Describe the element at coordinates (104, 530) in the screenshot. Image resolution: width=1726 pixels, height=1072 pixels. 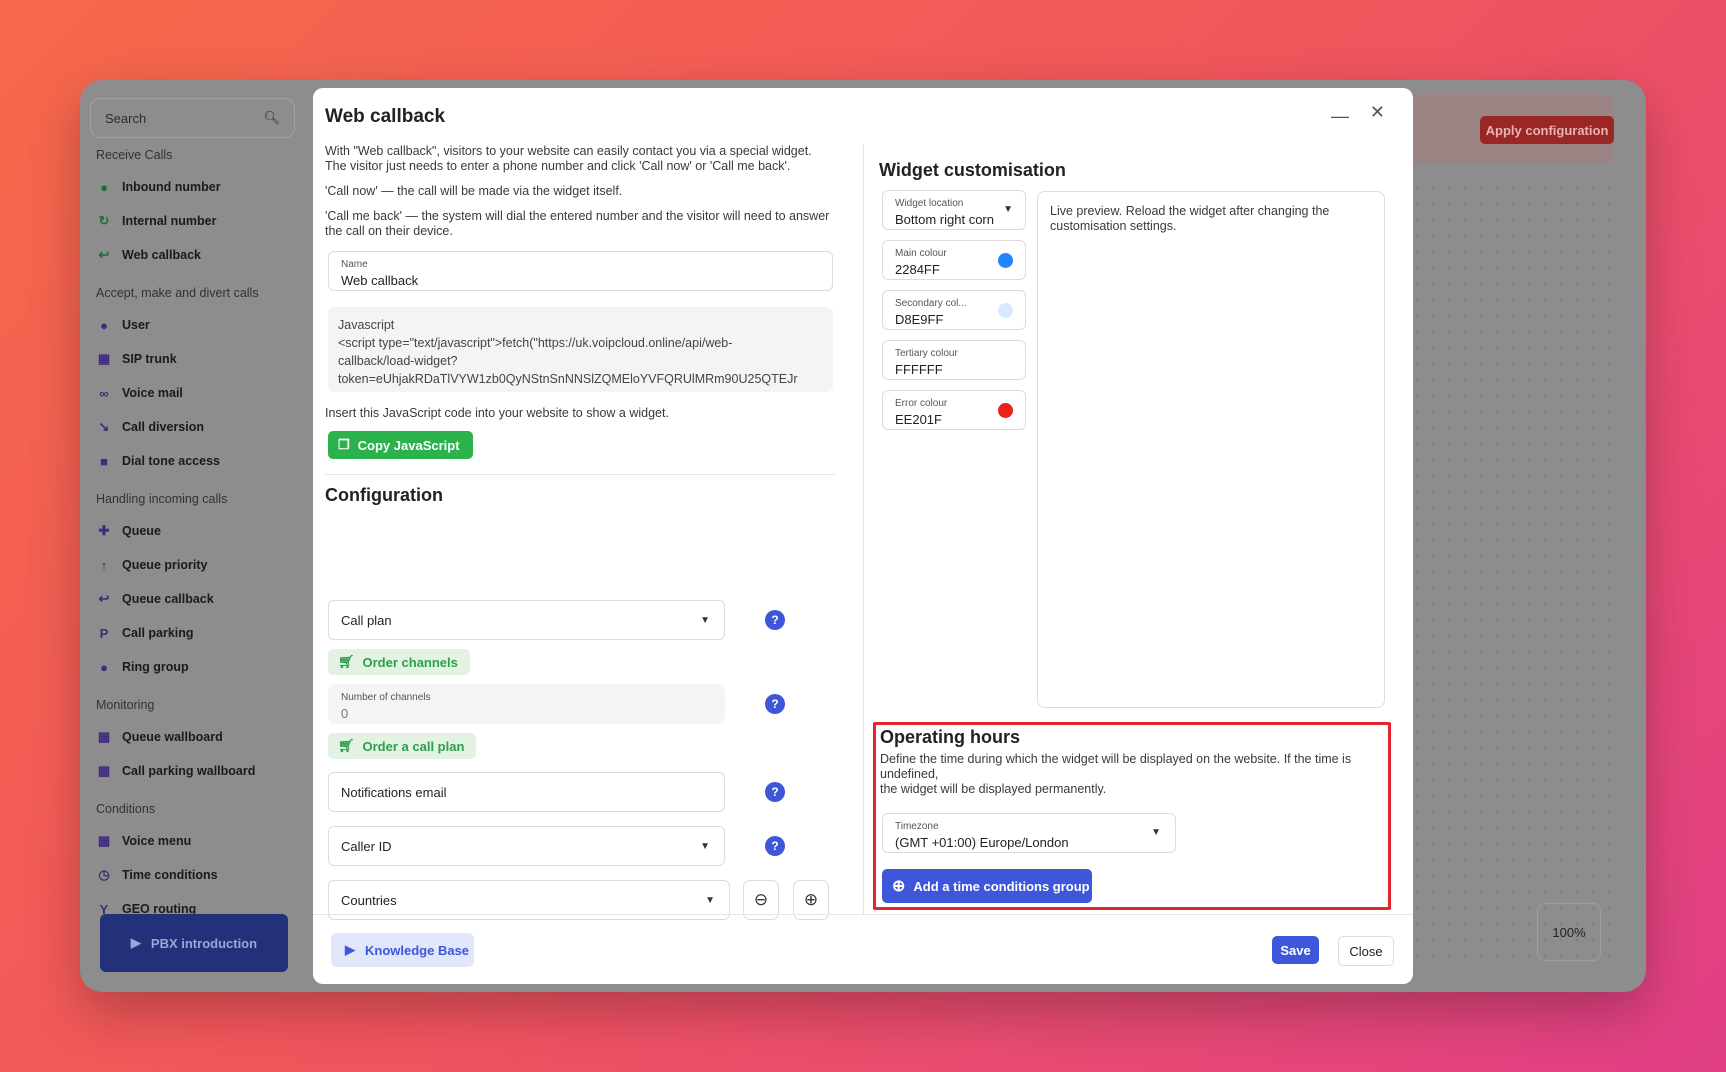
I see `add-user-icon: ✚` at that location.